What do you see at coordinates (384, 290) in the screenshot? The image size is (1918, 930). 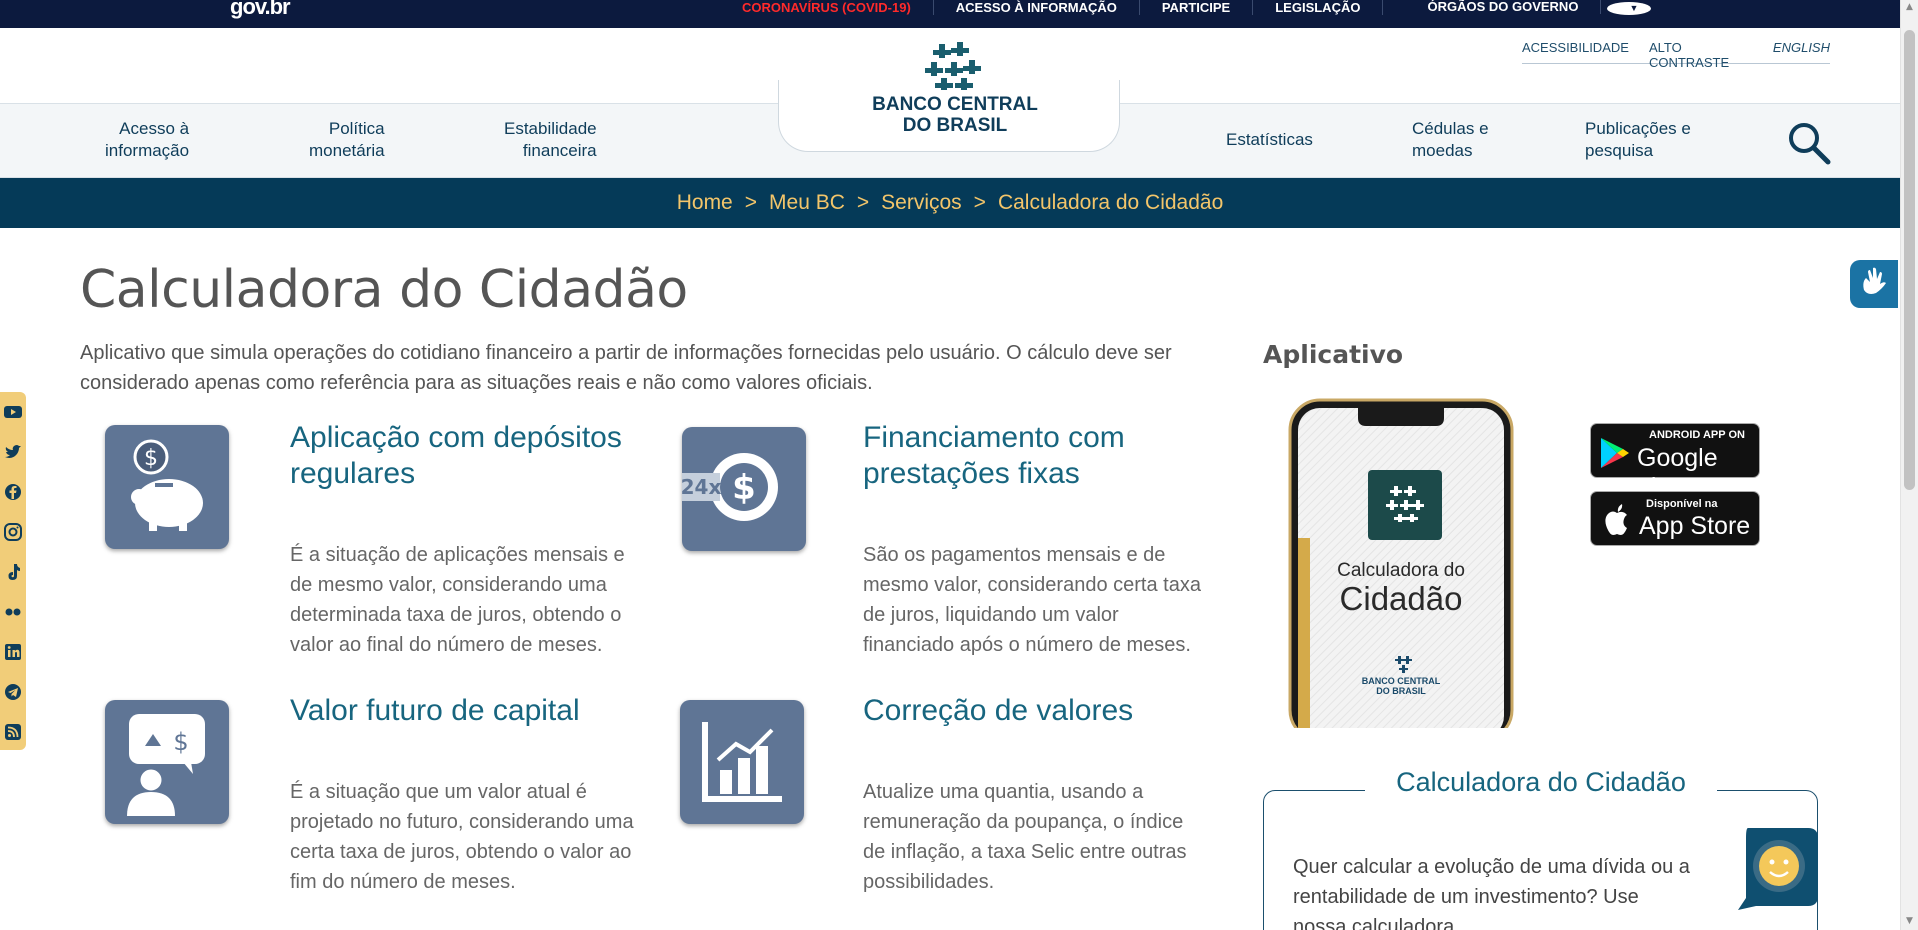 I see `page-title: Calculadora do Cidadão` at bounding box center [384, 290].